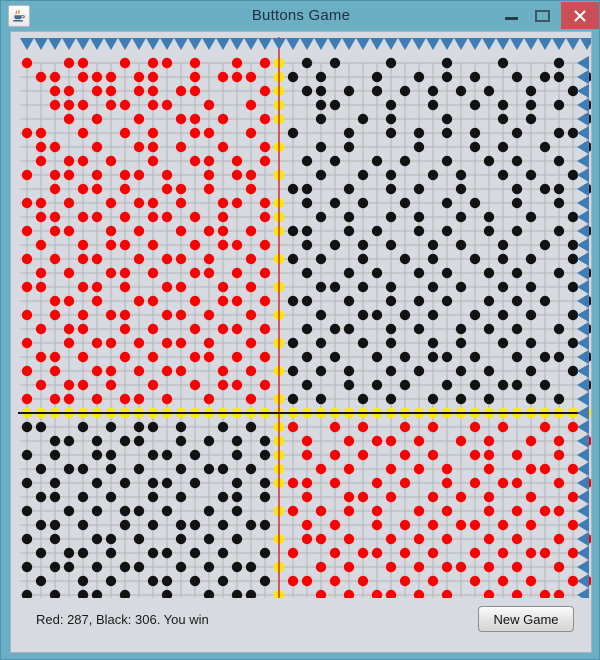 This screenshot has width=600, height=660. I want to click on minimize-icon, so click(511, 18).